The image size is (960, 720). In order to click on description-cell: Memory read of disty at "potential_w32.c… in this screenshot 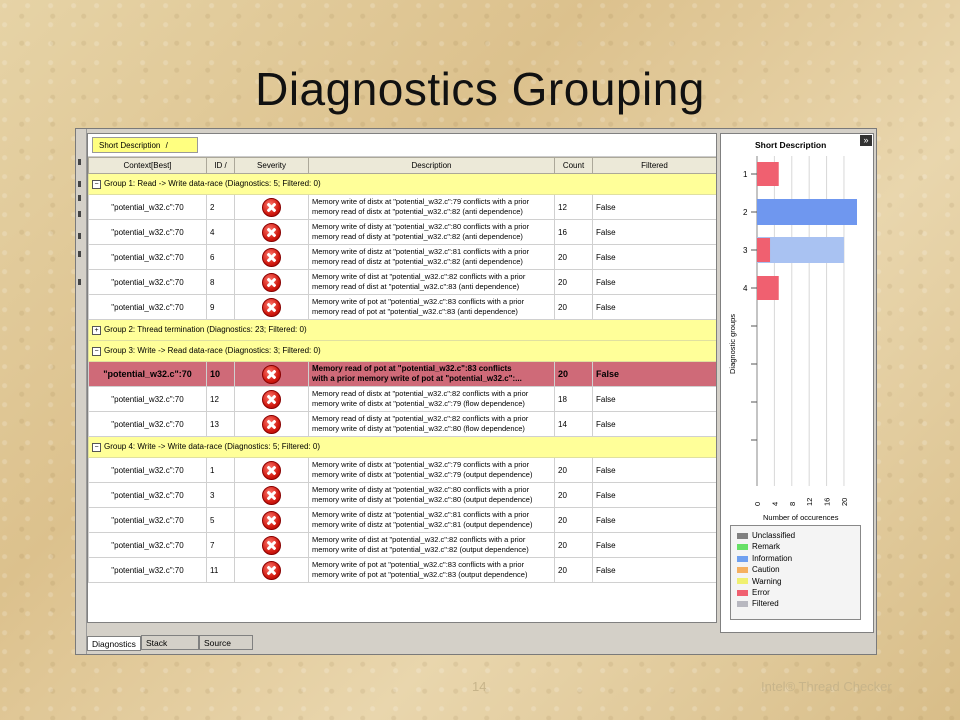, I will do `click(431, 424)`.